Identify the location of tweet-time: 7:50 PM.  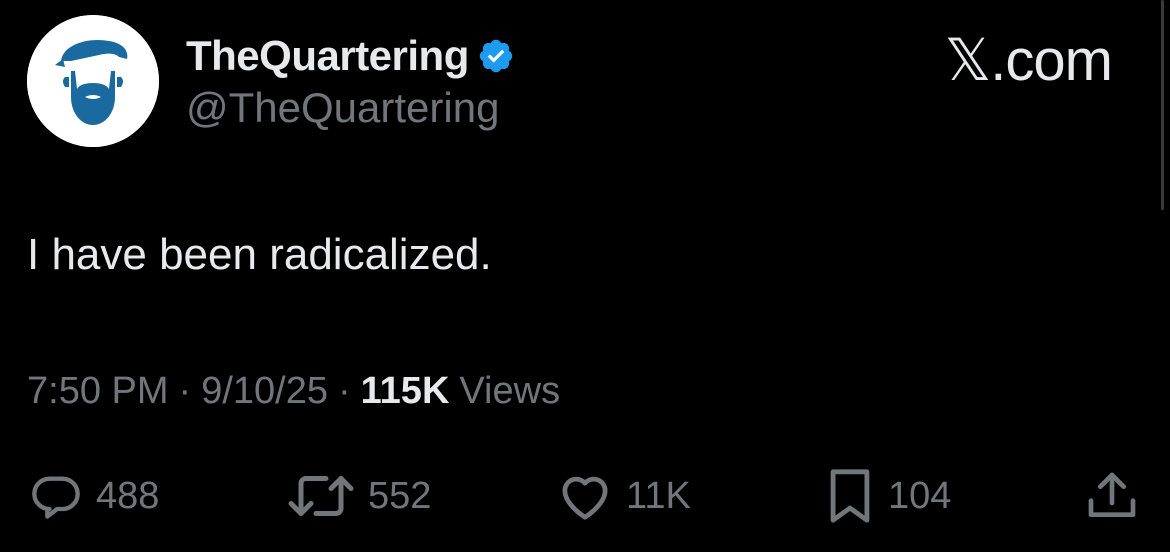
(98, 391).